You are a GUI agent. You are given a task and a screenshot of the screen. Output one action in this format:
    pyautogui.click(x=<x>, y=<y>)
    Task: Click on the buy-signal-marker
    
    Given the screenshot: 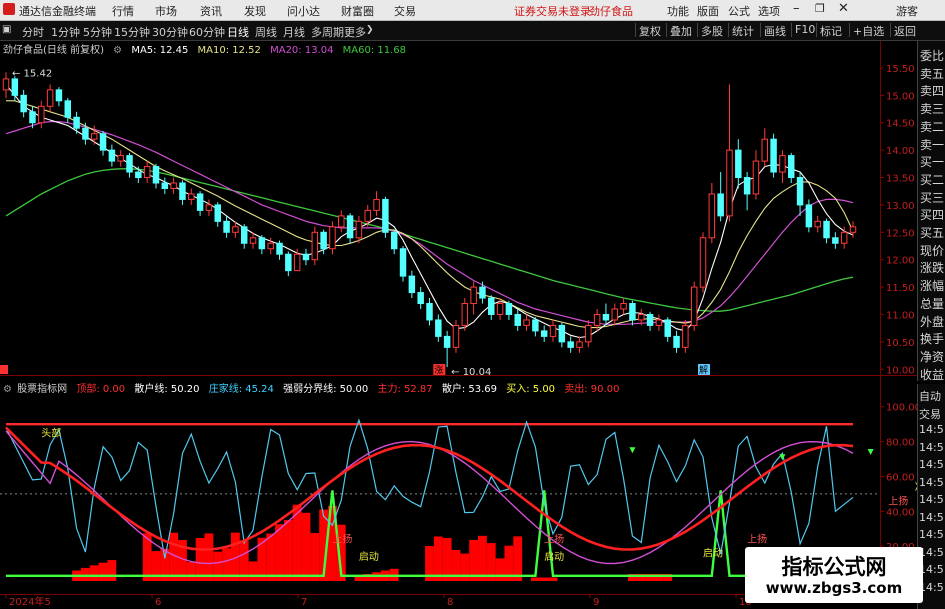 What is the action you would take?
    pyautogui.click(x=632, y=450)
    